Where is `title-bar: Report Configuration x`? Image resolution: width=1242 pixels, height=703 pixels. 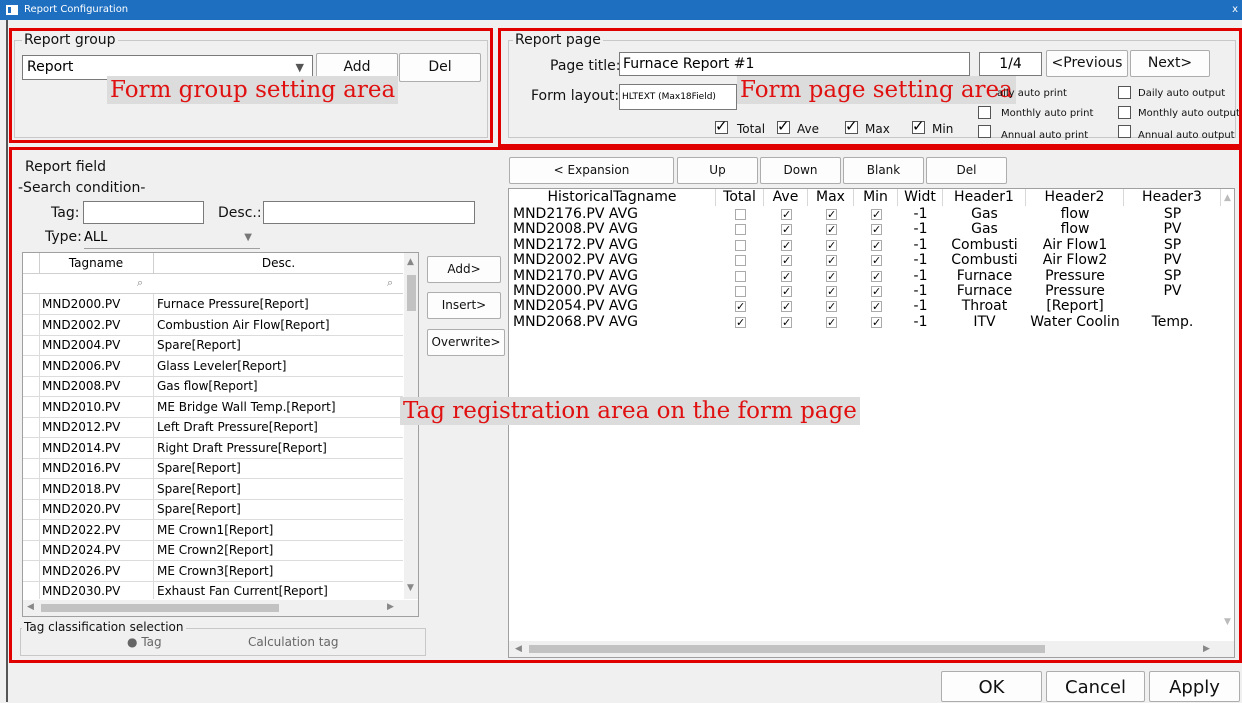 title-bar: Report Configuration x is located at coordinates (621, 10).